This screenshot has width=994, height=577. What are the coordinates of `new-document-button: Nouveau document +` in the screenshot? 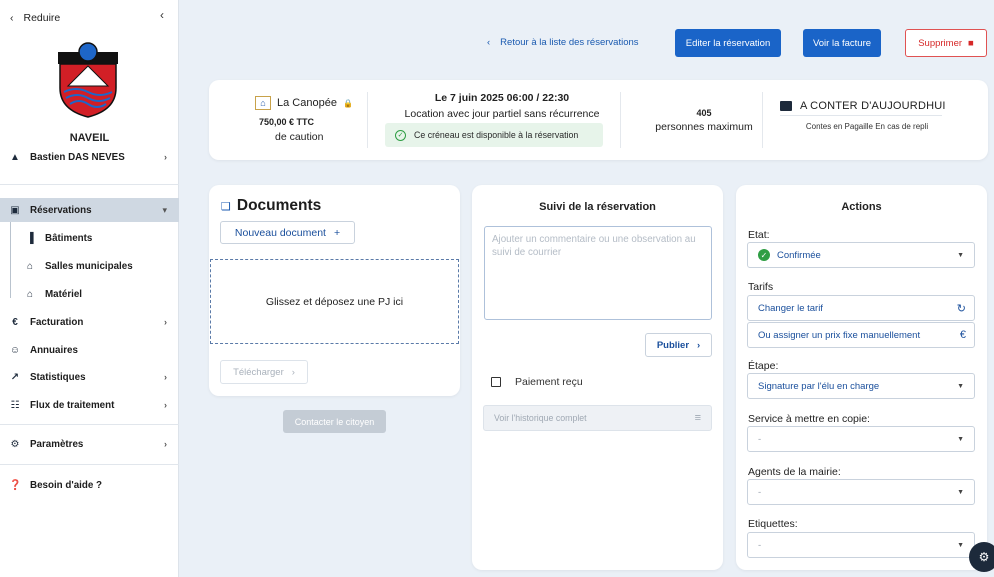 It's located at (287, 232).